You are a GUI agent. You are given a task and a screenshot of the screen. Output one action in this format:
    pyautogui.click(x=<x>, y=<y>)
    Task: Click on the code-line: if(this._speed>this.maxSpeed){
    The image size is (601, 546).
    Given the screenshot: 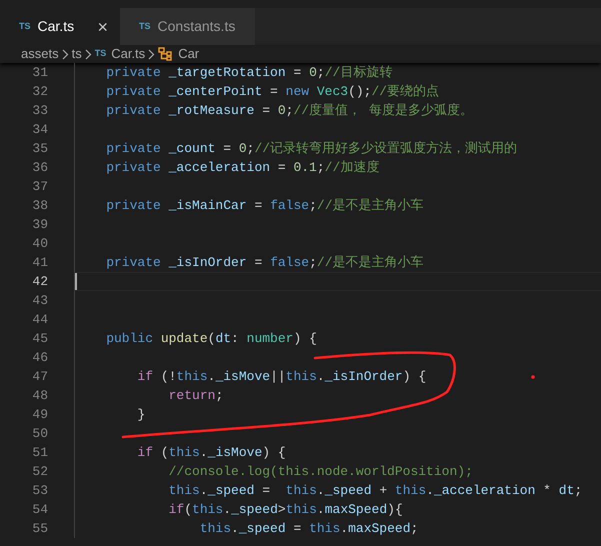 What is the action you would take?
    pyautogui.click(x=285, y=509)
    